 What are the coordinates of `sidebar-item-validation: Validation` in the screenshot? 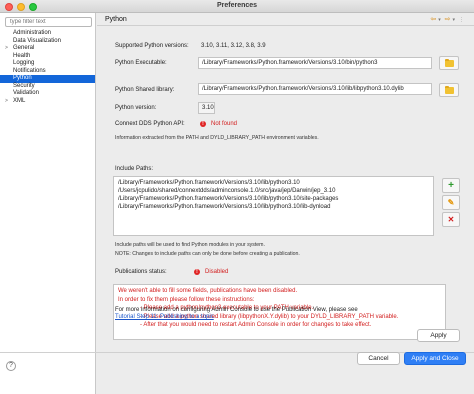 It's located at (47, 94).